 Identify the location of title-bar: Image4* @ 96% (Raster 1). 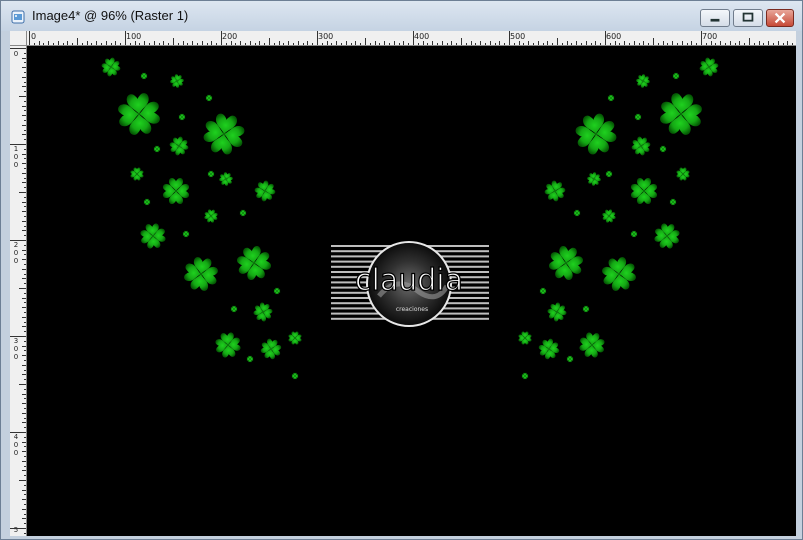
(401, 16).